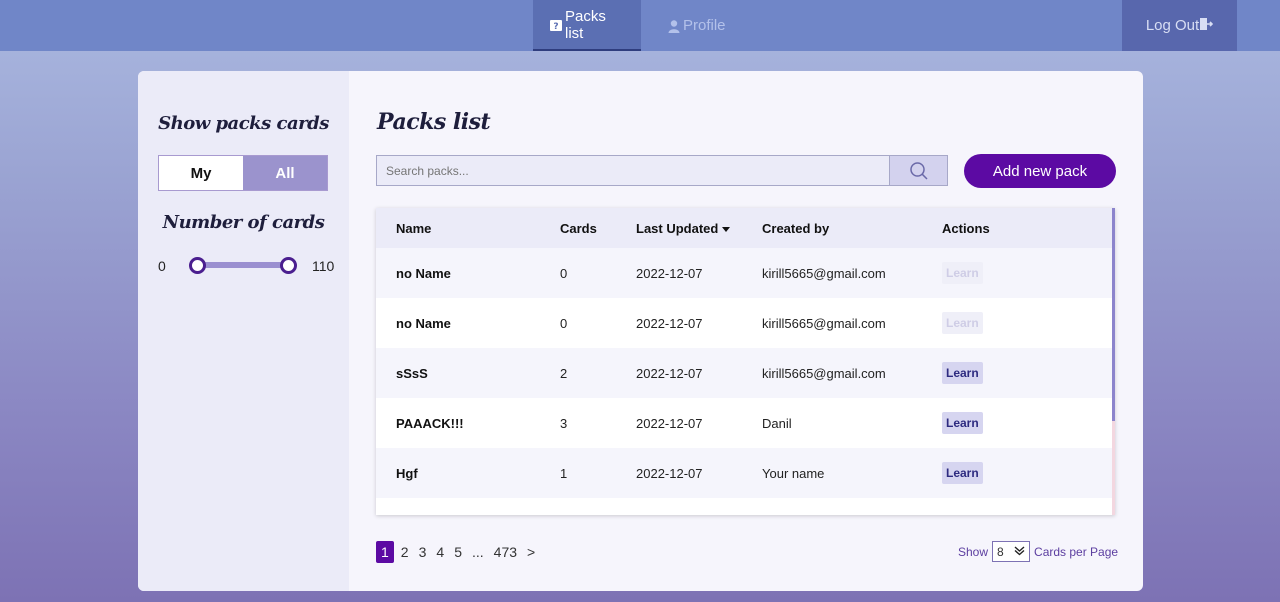 The height and width of the screenshot is (602, 1280). I want to click on page-5-button: 5, so click(458, 552).